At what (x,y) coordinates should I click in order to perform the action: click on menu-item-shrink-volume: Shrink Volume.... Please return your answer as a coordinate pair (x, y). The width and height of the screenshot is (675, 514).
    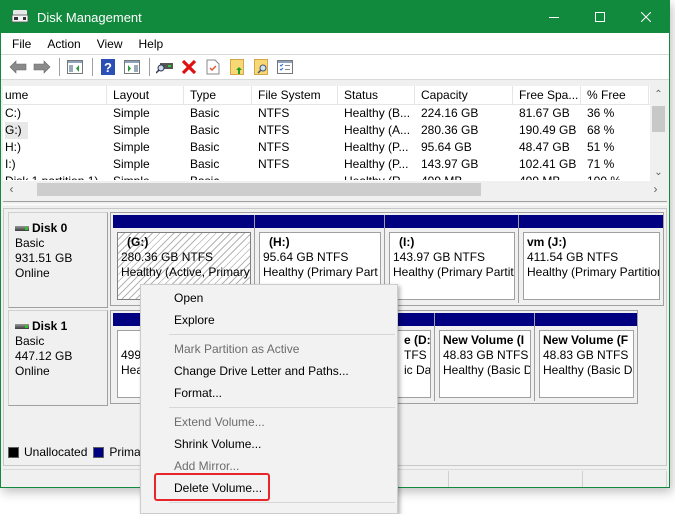
    Looking at the image, I should click on (269, 444).